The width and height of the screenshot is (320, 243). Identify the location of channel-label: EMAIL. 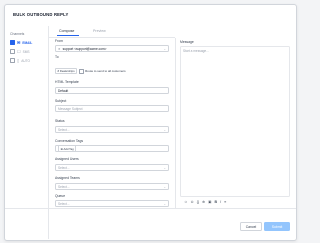
(27, 42).